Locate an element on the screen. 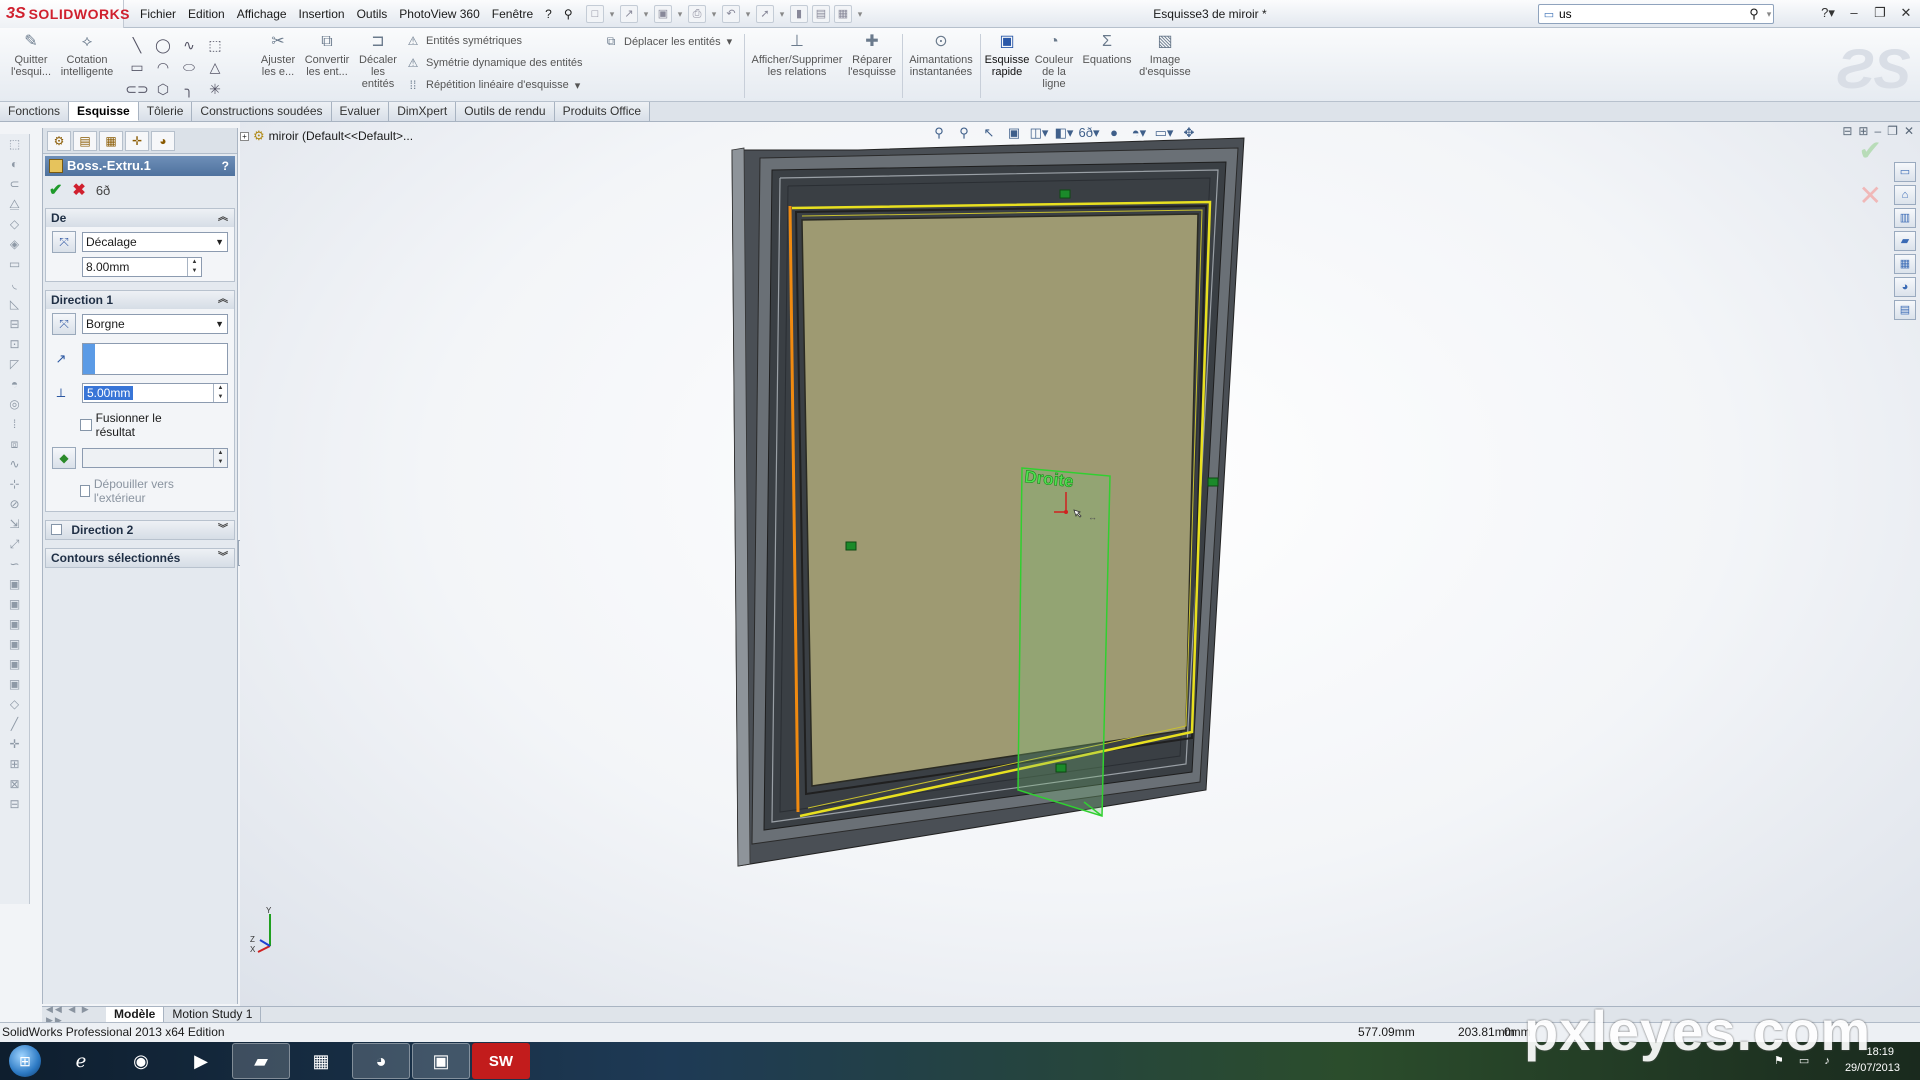 The width and height of the screenshot is (1920, 1080). tab-constructions-soudees: Constructions soudées is located at coordinates (262, 111).